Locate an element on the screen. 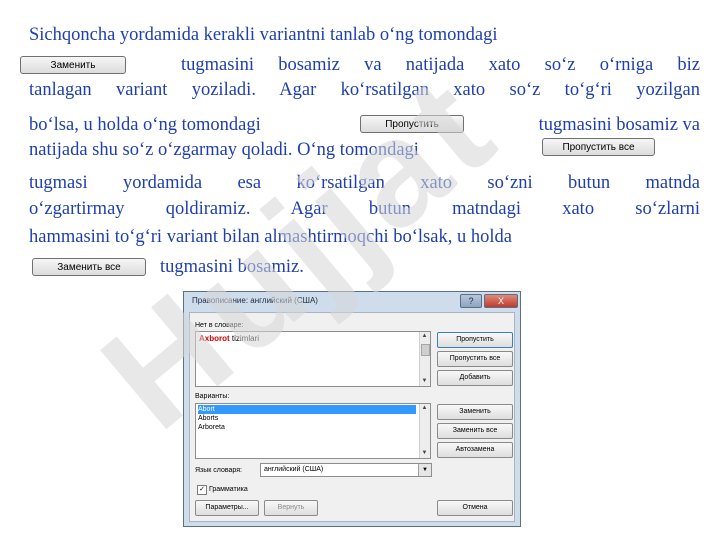  inline-skip-all-button: Пропустить все is located at coordinates (598, 147).